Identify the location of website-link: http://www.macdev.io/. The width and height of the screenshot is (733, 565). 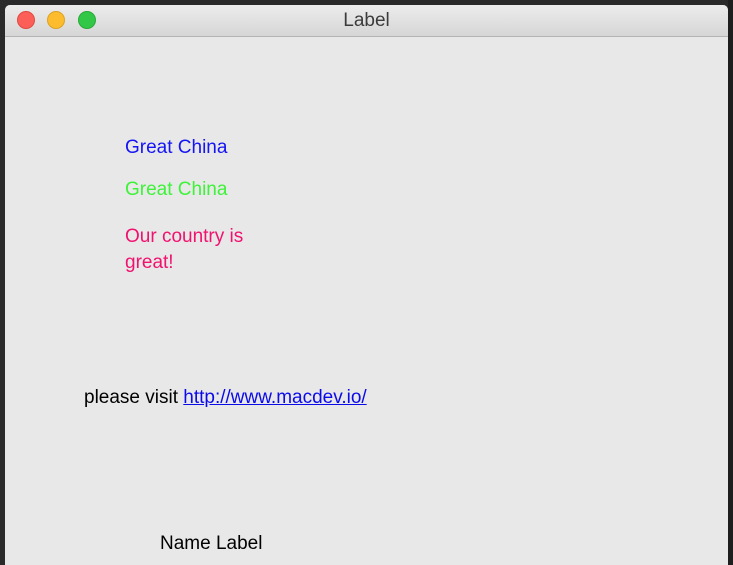
(274, 397).